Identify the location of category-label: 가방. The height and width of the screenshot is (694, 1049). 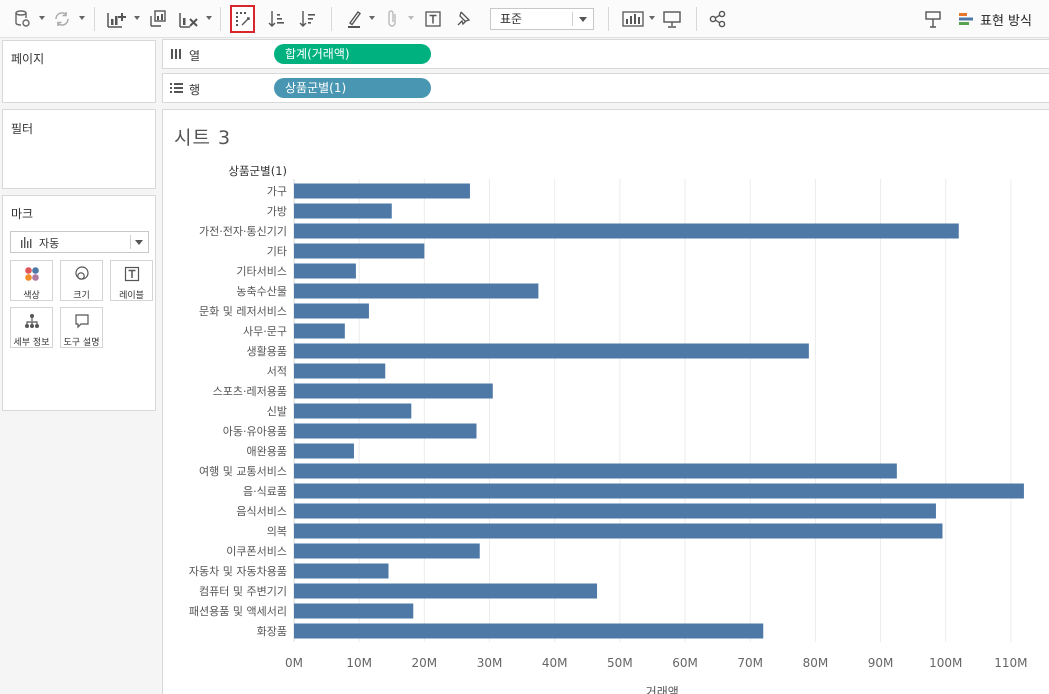
(277, 211).